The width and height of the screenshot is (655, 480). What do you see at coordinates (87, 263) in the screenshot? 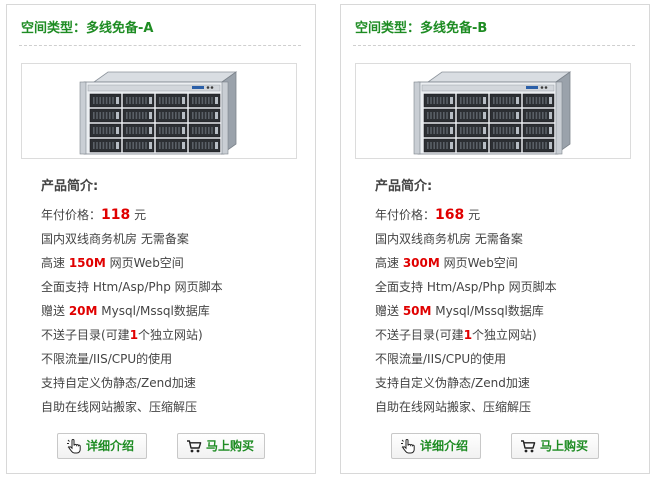
I see `speed-value: 150M` at bounding box center [87, 263].